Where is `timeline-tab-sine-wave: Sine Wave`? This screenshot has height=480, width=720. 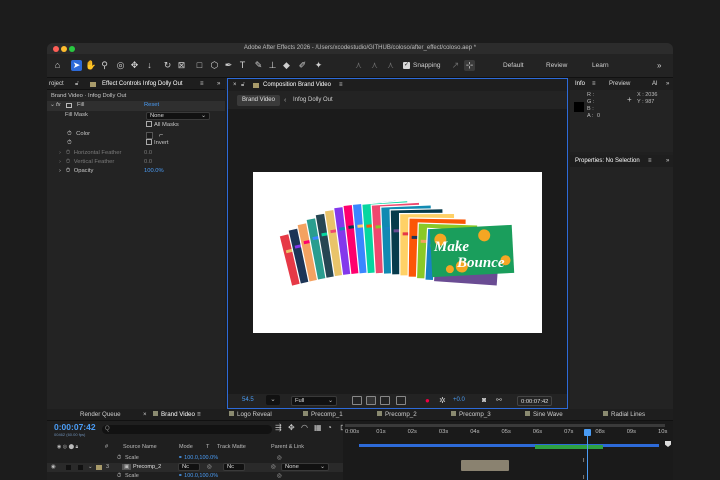 timeline-tab-sine-wave: Sine Wave is located at coordinates (544, 415).